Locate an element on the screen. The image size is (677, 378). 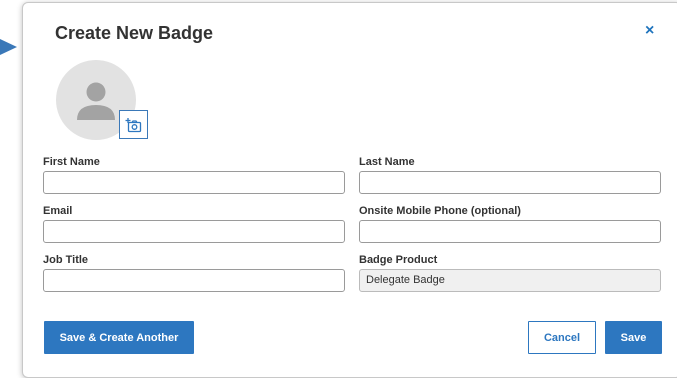
modal-title: Create New Badge is located at coordinates (134, 33).